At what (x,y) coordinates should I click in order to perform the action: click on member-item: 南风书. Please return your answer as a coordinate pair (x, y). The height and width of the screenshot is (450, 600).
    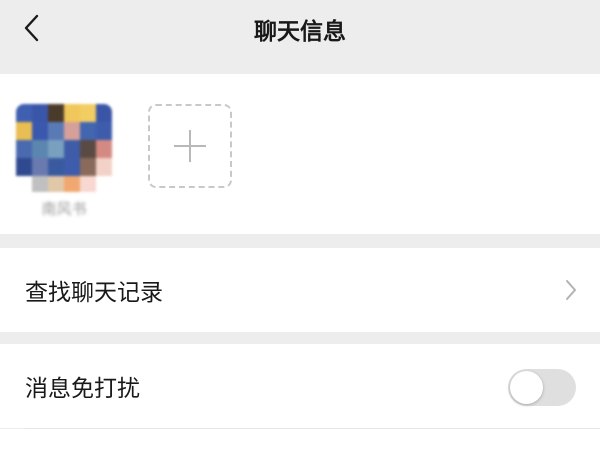
    Looking at the image, I should click on (64, 164).